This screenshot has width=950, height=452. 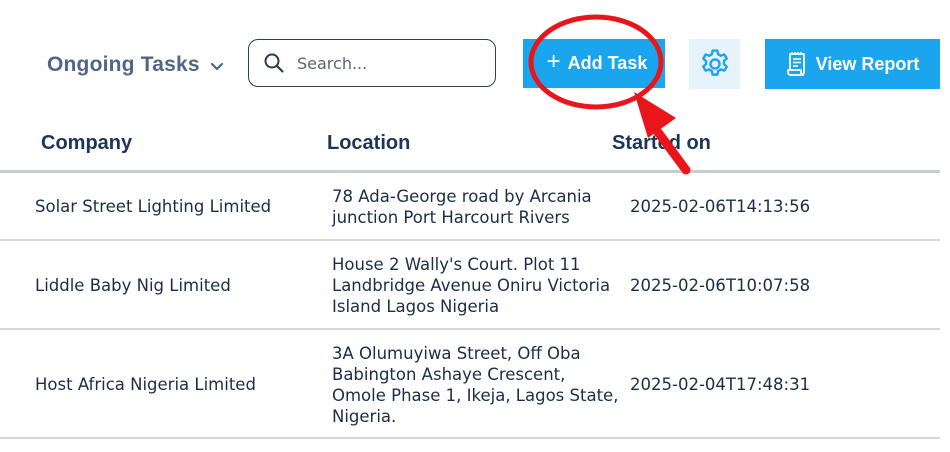 I want to click on settings-button, so click(x=714, y=64).